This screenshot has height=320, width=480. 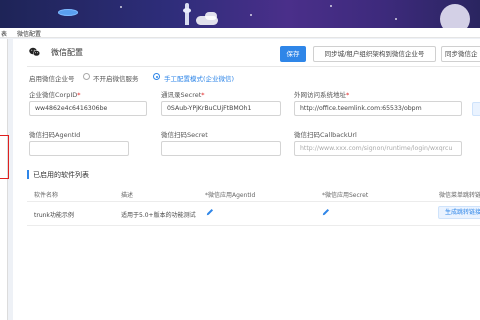 What do you see at coordinates (4, 33) in the screenshot?
I see `nav-item: 表` at bounding box center [4, 33].